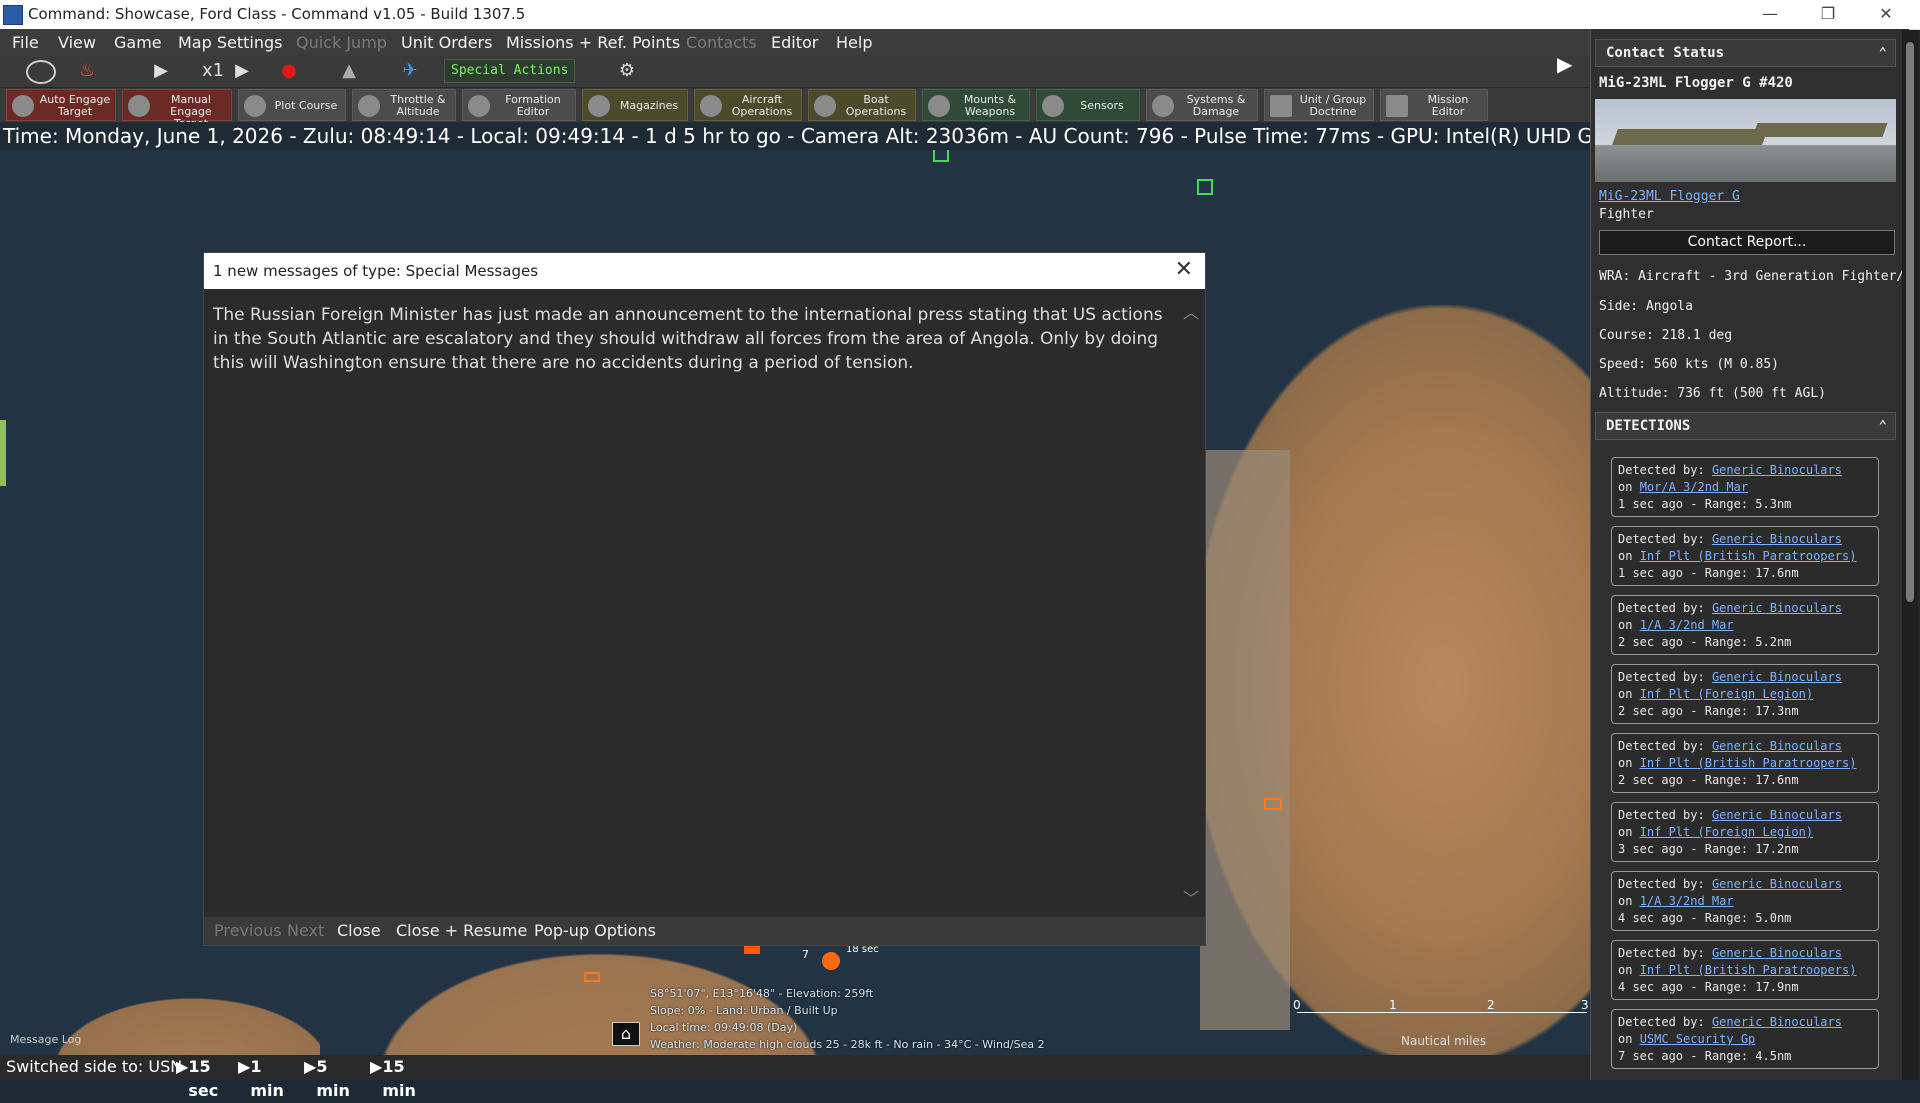 This screenshot has width=1920, height=1103. I want to click on menu-help: Help, so click(854, 42).